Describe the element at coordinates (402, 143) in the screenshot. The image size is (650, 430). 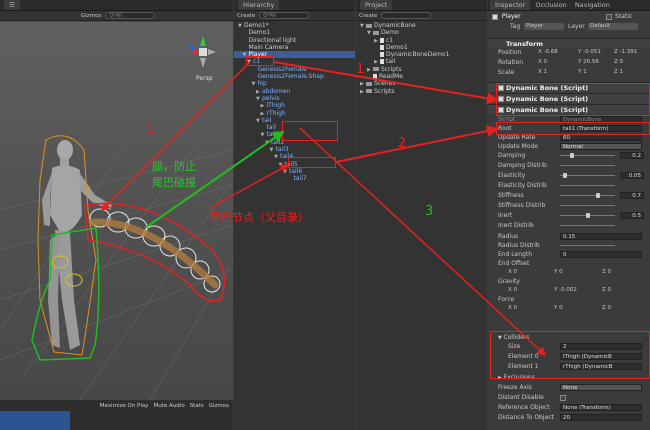
I see `annotation-2: 2` at that location.